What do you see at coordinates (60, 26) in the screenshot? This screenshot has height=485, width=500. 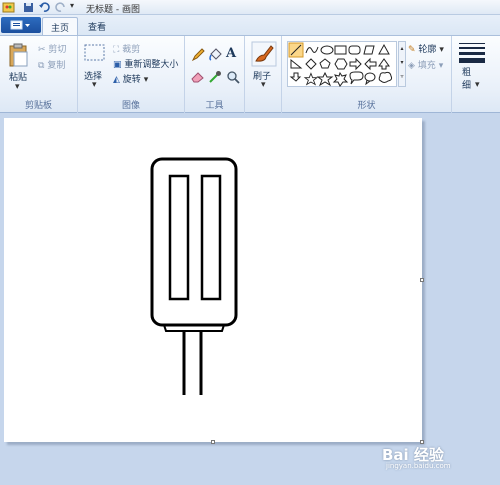 I see `tab-home: 主页` at bounding box center [60, 26].